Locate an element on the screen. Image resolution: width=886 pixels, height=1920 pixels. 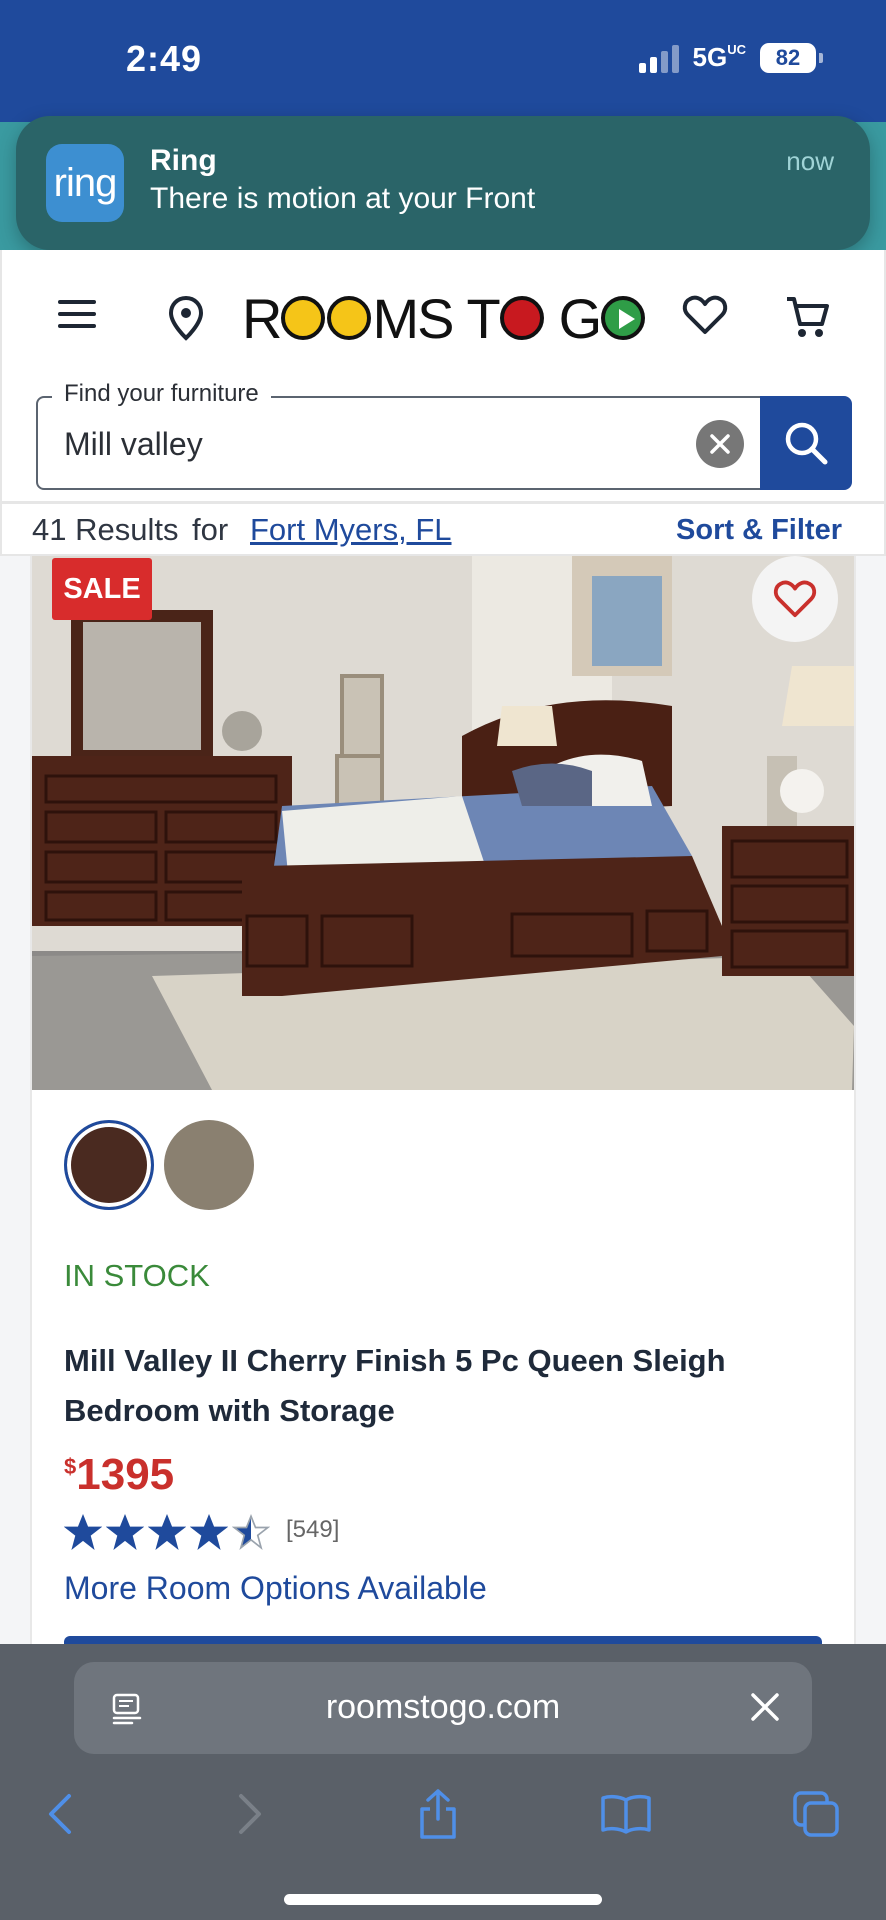
search-icon is located at coordinates (806, 443).